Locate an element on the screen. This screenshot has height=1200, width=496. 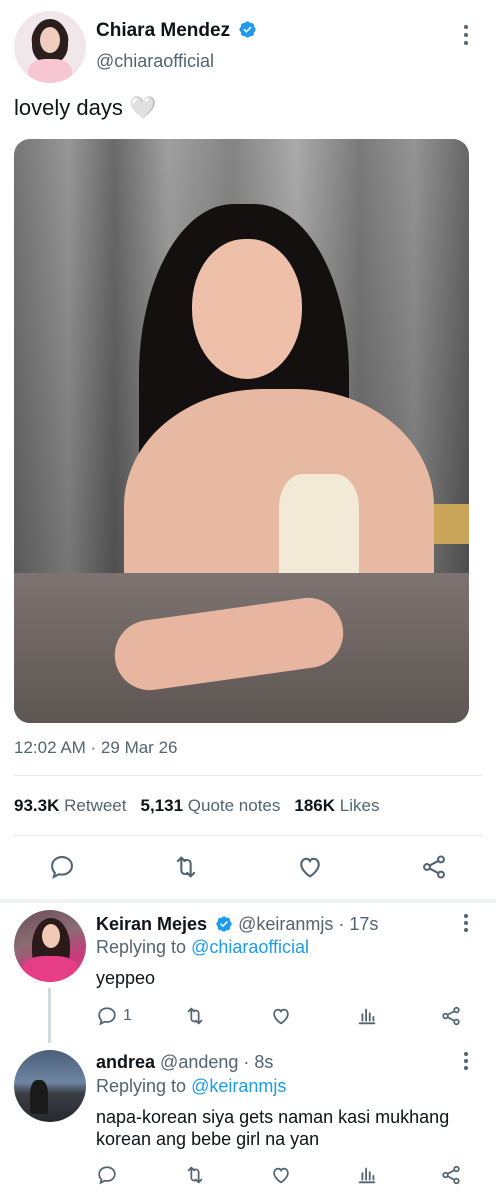
photo-dress is located at coordinates (319, 529).